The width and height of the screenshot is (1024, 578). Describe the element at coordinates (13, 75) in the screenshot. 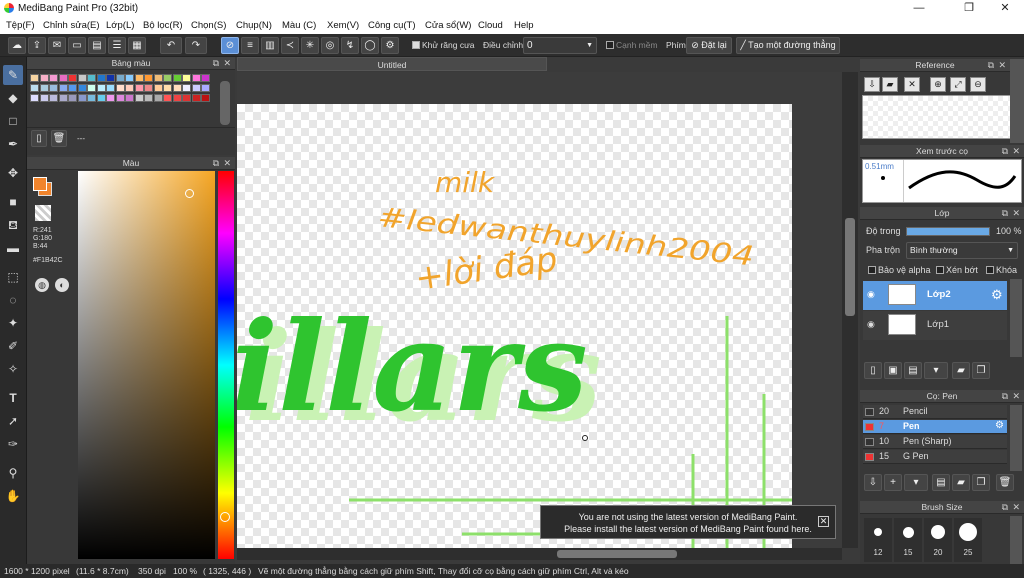

I see `brush-tool-icon: ✎` at that location.